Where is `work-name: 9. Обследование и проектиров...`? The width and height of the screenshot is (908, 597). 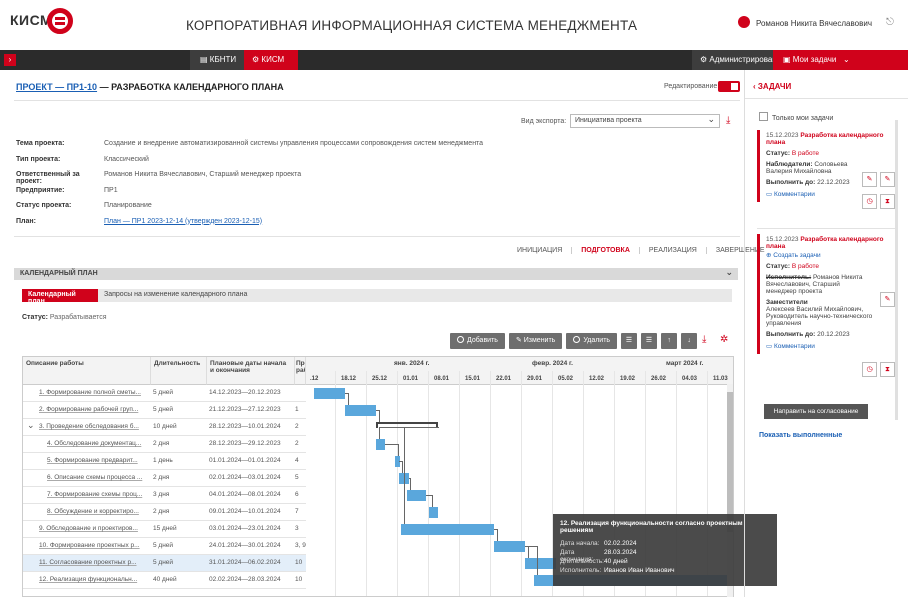
work-name: 9. Обследование и проектиров... is located at coordinates (87, 528).